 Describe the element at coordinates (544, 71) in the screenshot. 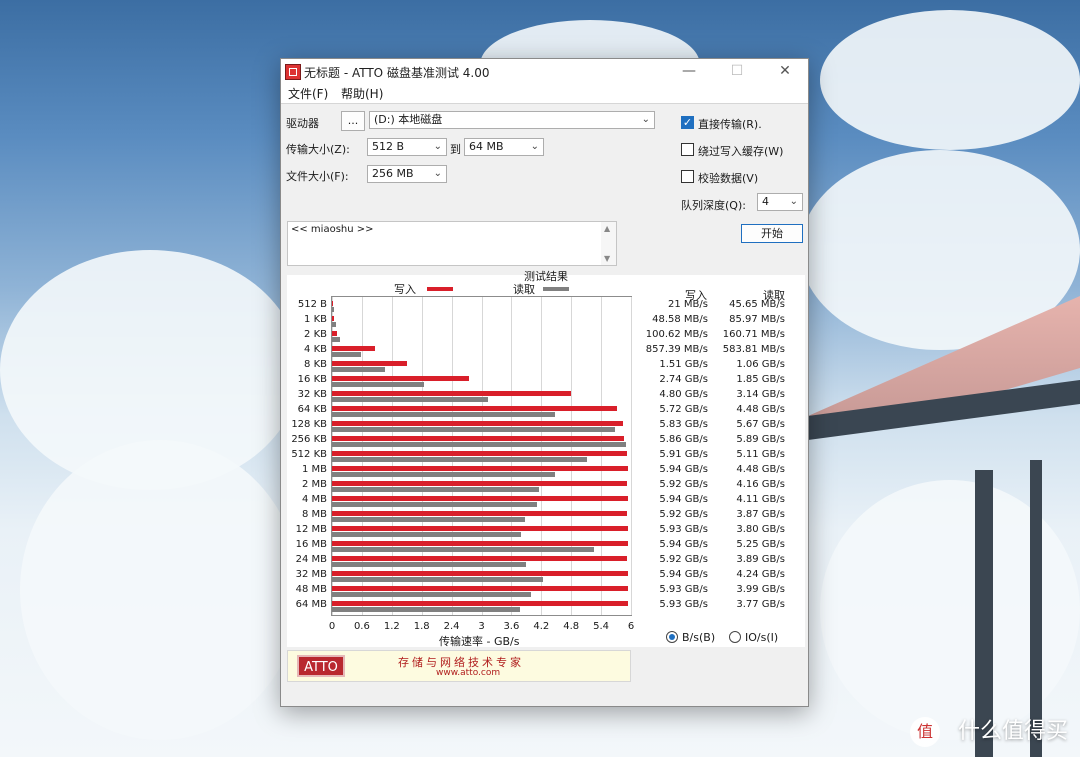

I see `title-bar: 无标题 - ATTO 磁盘基准测试 4.00 — ☐ ✕` at that location.